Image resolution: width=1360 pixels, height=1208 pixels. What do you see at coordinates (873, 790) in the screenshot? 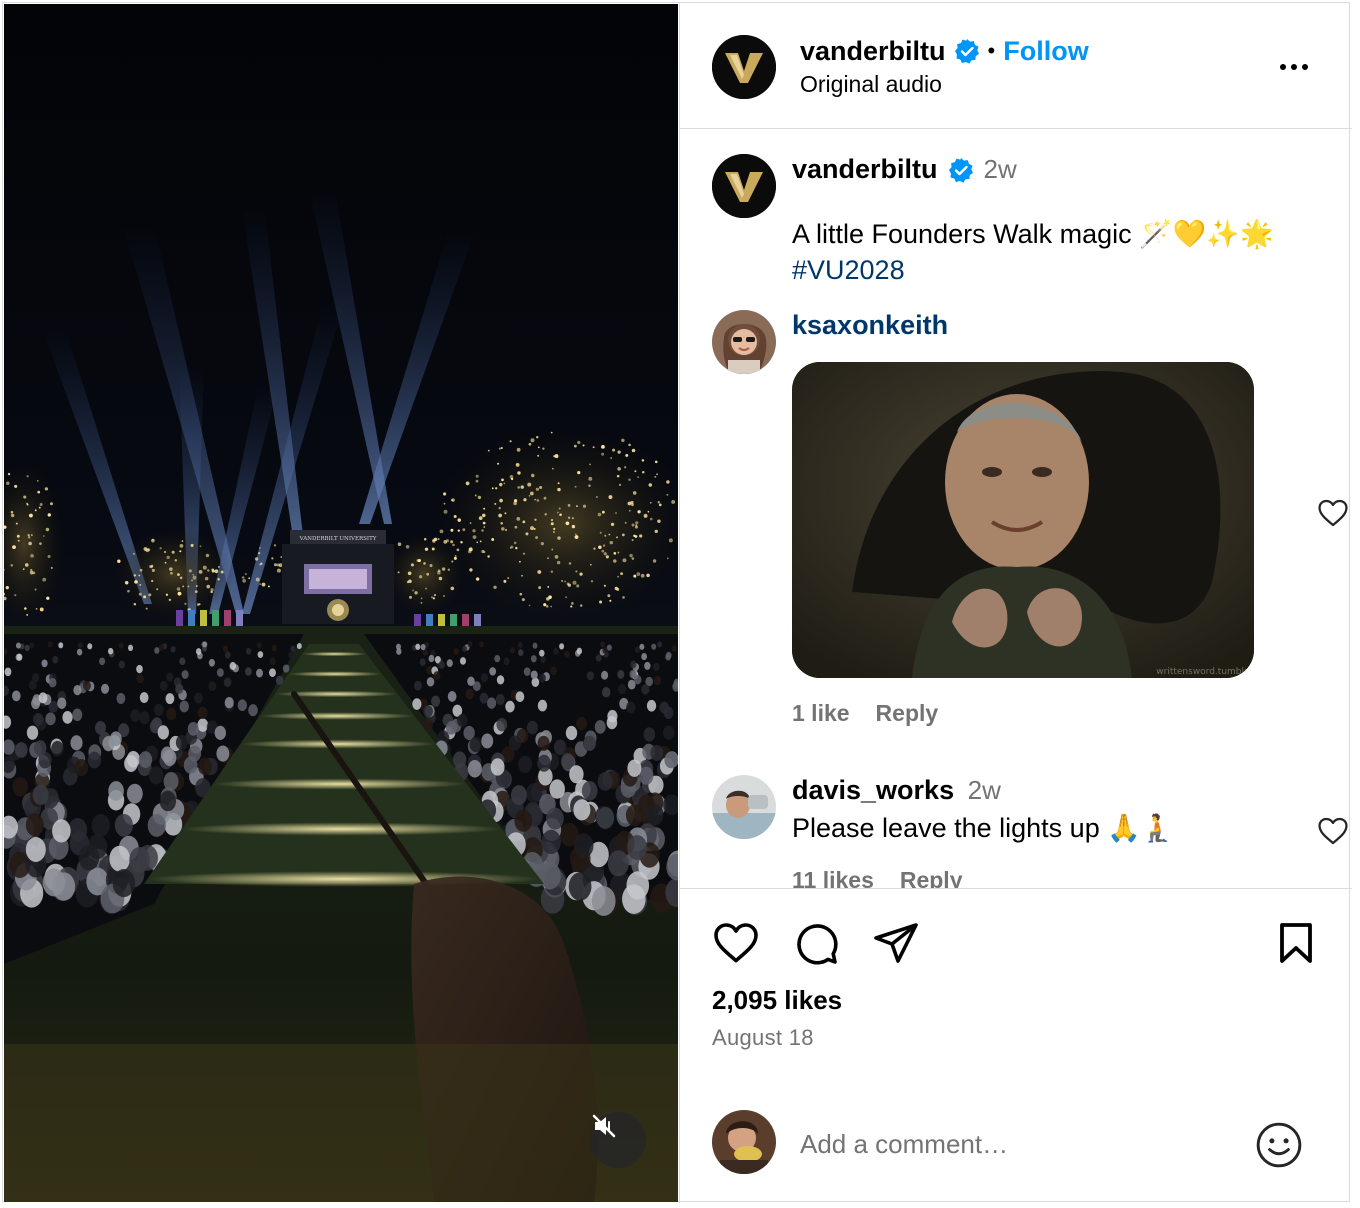
I see `commenter-username: davis_works` at bounding box center [873, 790].